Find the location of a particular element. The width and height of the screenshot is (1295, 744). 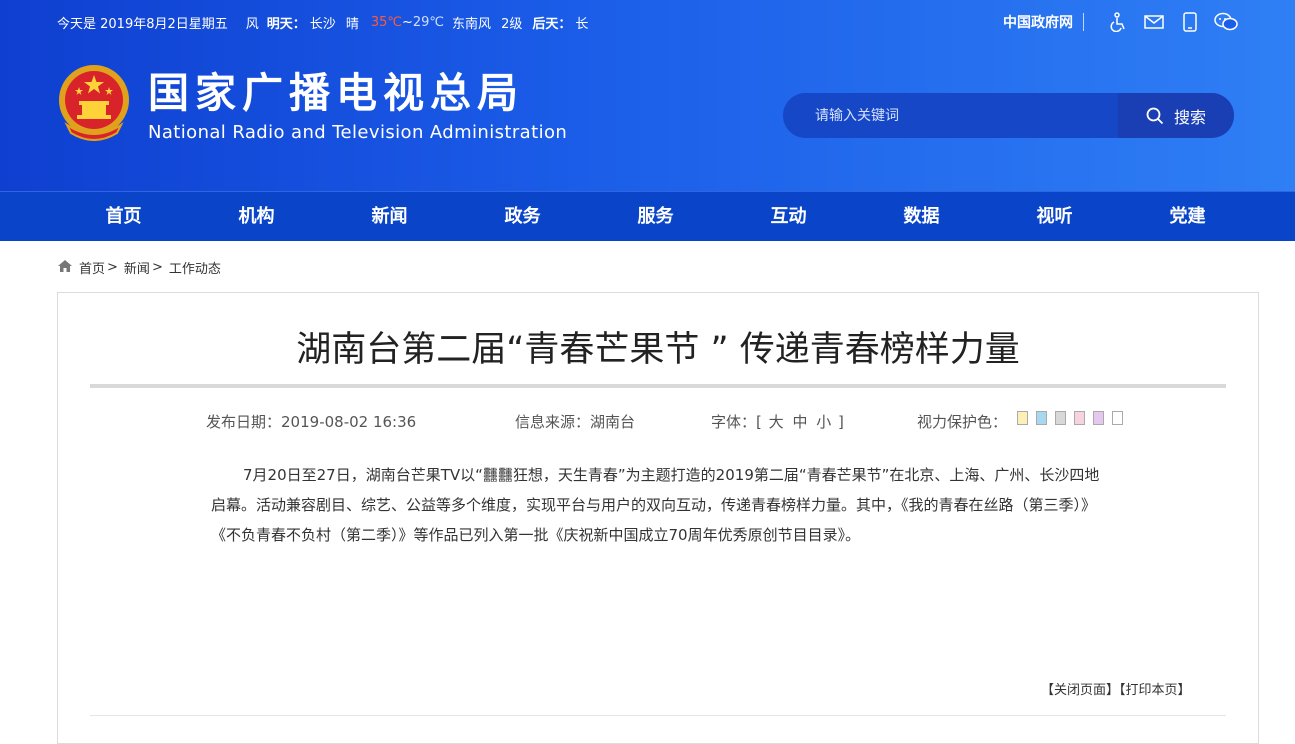

nav-item-news: 新闻 is located at coordinates (389, 216).